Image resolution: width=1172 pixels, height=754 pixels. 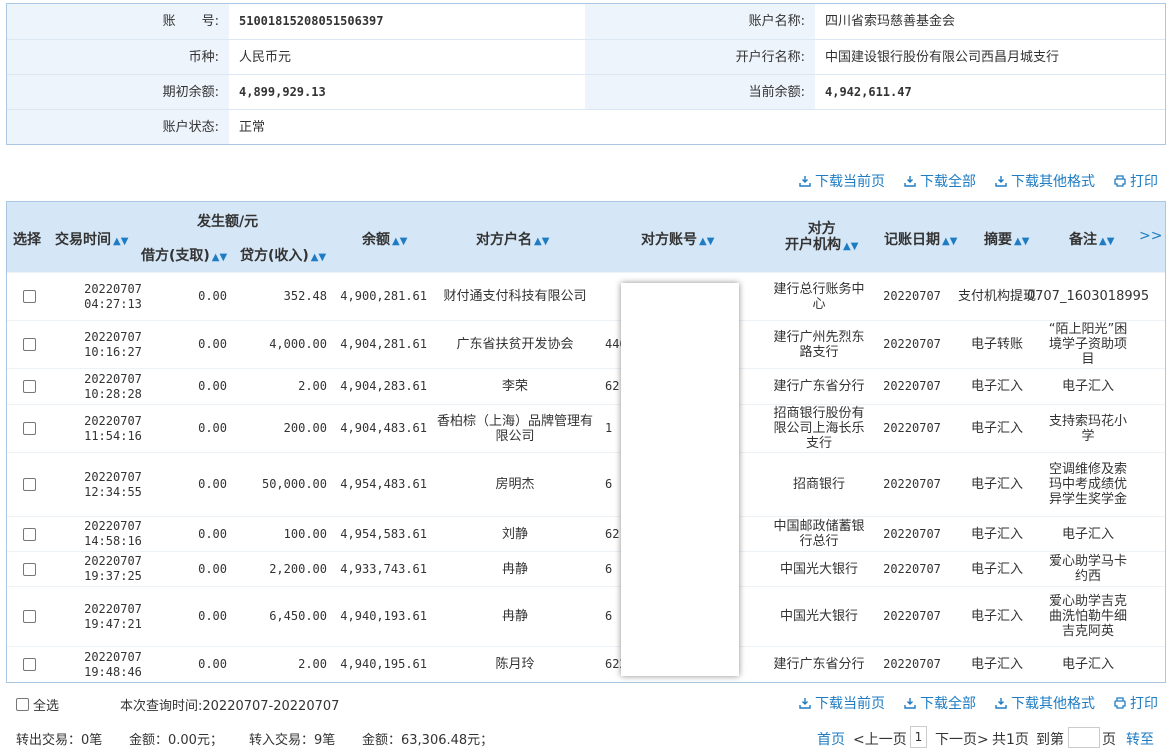 I want to click on empty-cell, so click(x=700, y=127).